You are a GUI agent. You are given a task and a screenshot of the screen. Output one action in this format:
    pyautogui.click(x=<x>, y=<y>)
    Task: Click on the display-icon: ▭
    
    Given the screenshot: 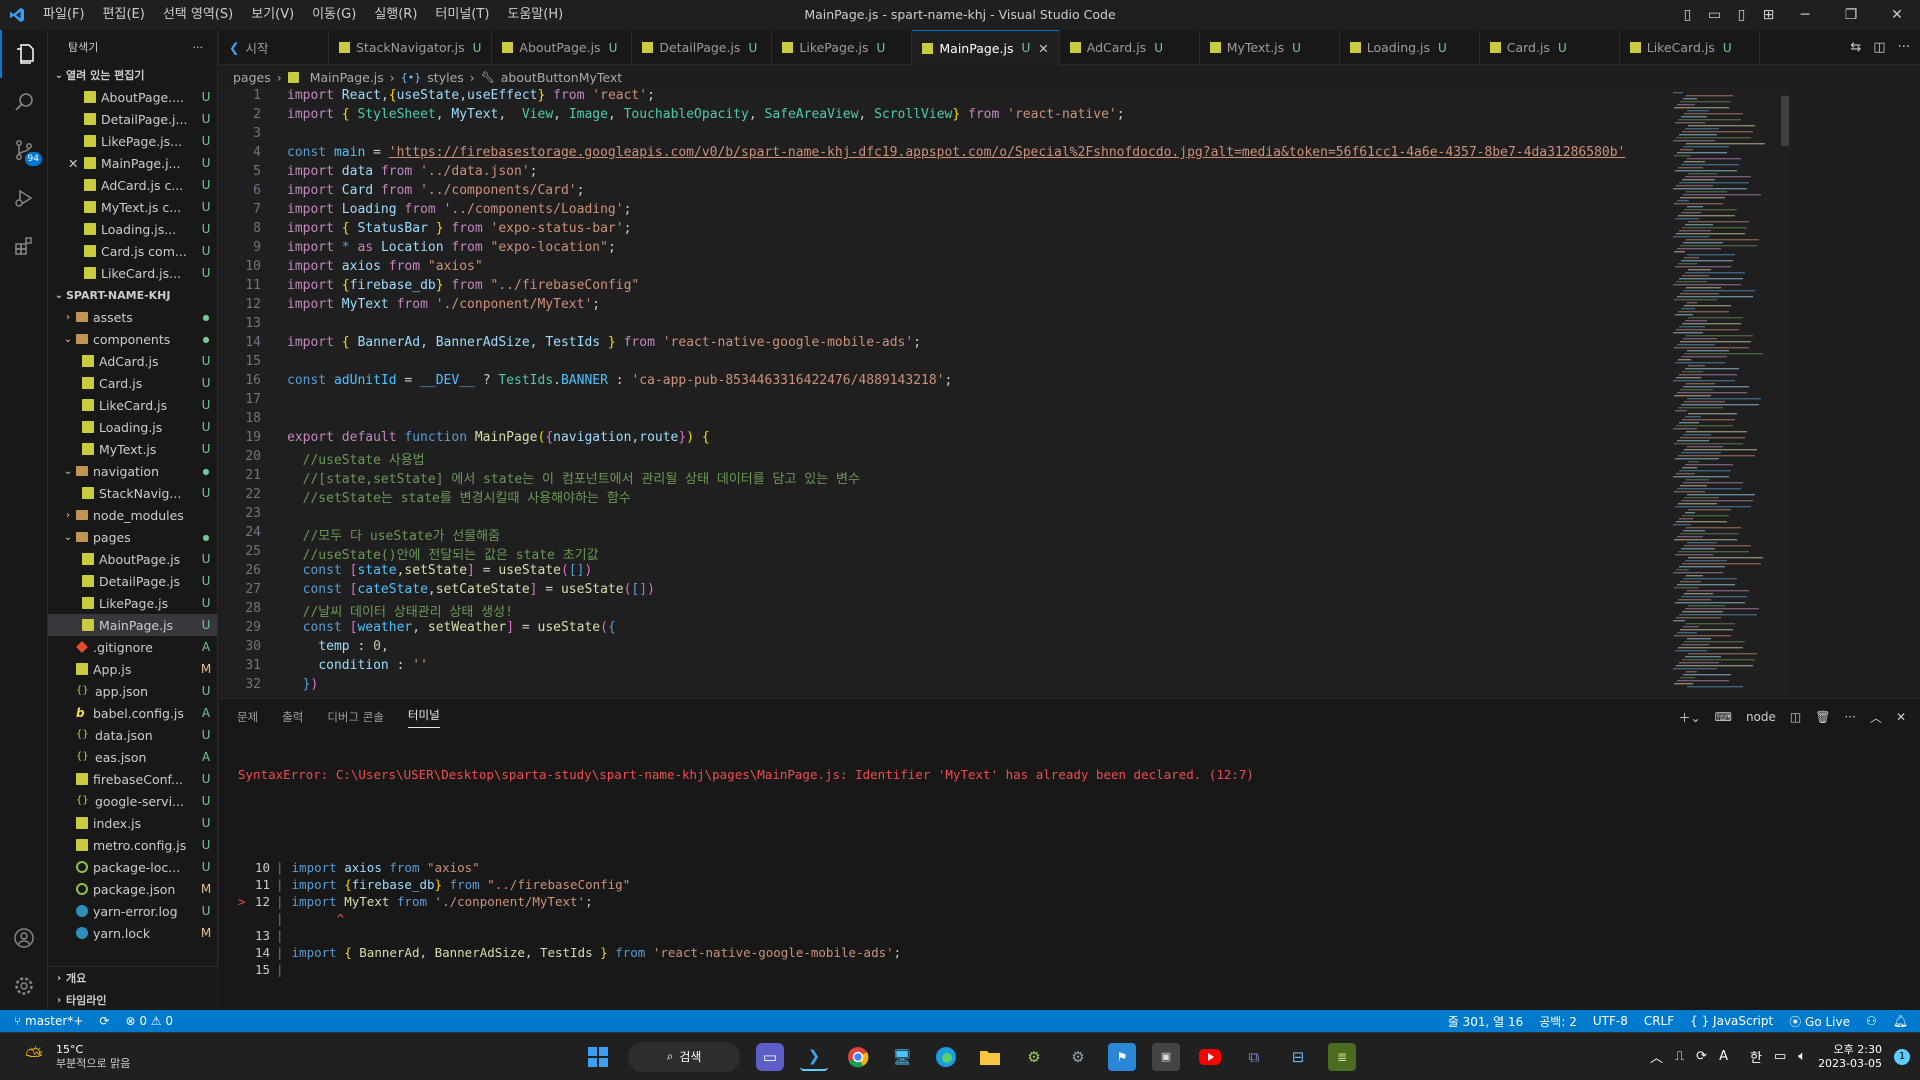 What is the action you would take?
    pyautogui.click(x=1780, y=1056)
    